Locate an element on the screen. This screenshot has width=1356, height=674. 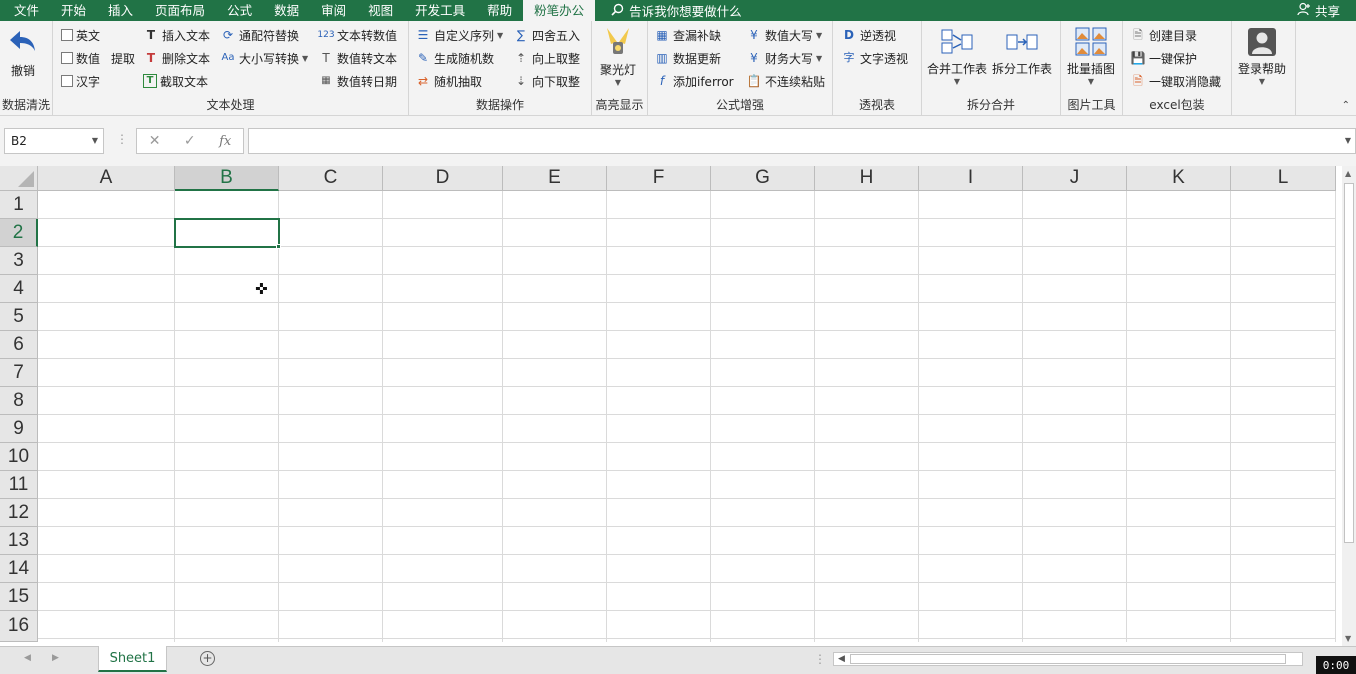
row-header-14: 14 is located at coordinates (19, 569).